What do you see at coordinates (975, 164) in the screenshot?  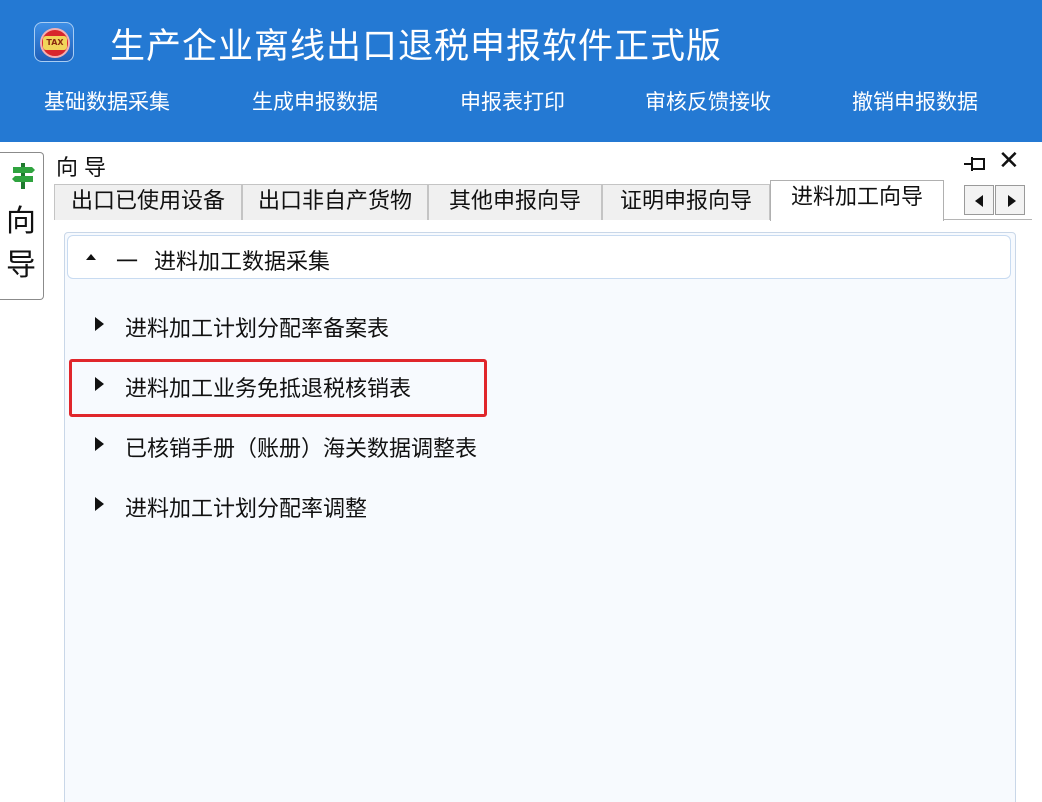 I see `pin-icon` at bounding box center [975, 164].